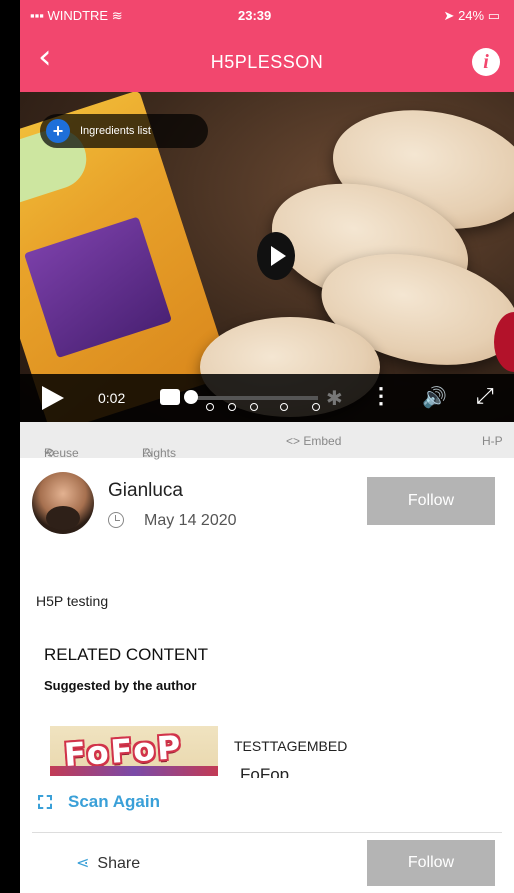 The height and width of the screenshot is (893, 514). I want to click on volume-icon: 🔊, so click(434, 397).